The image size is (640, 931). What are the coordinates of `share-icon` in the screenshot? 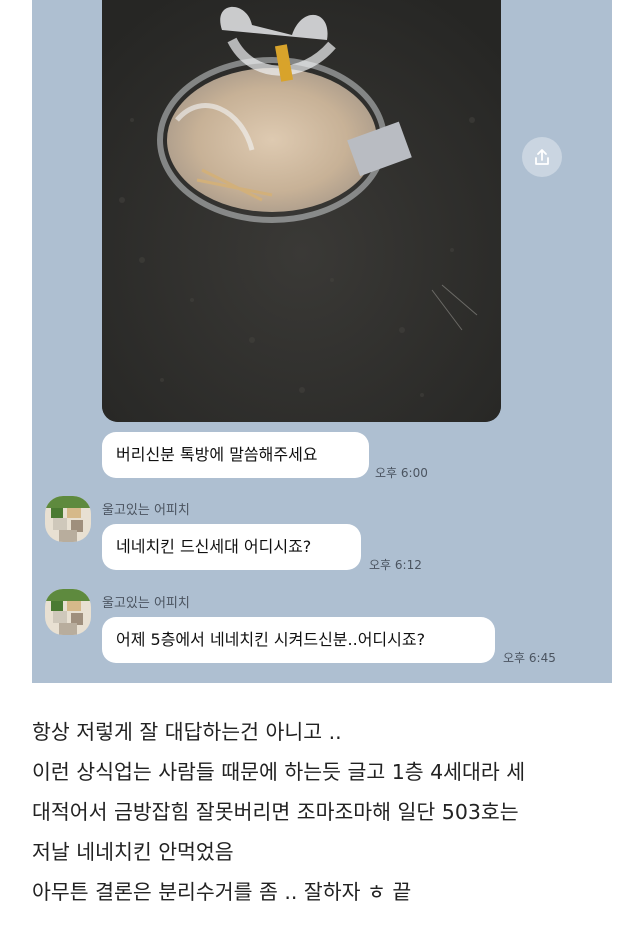 It's located at (542, 157).